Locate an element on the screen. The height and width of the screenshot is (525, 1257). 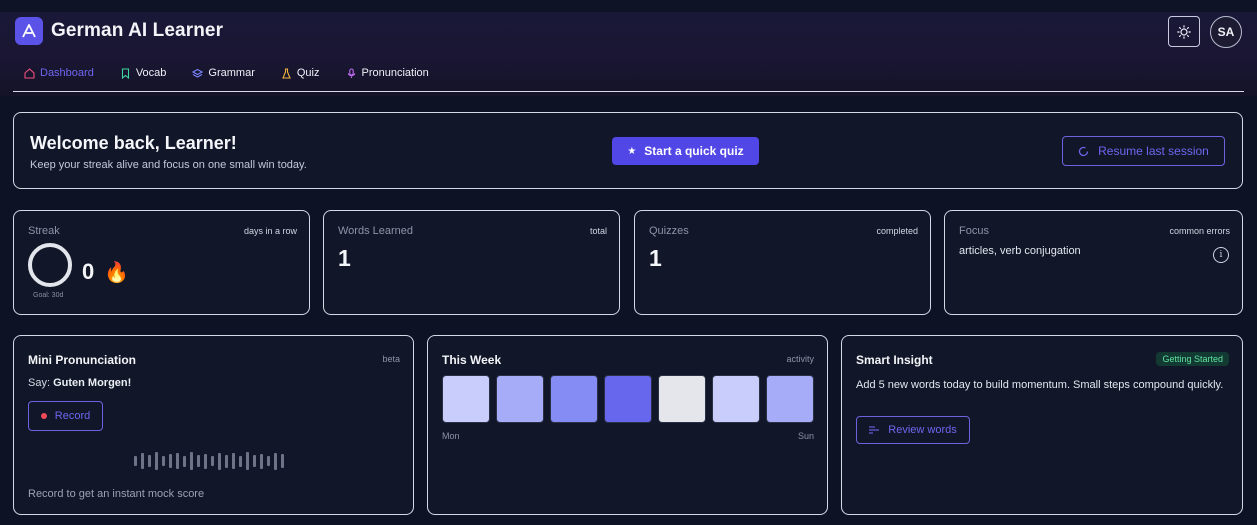
bookmark-icon is located at coordinates (125, 73).